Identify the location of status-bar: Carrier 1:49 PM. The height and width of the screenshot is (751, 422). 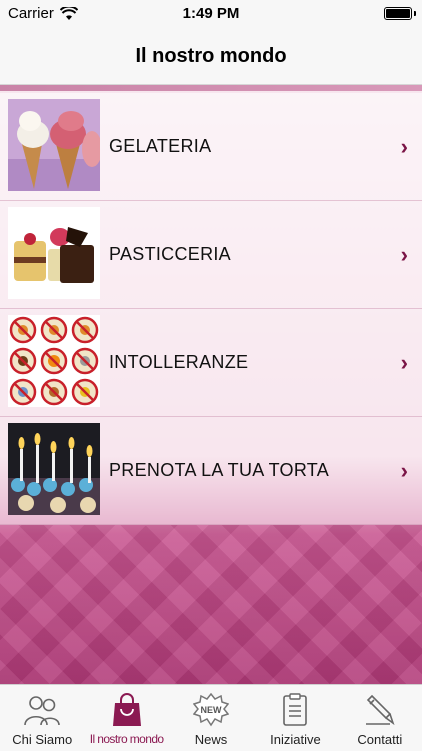
(211, 14).